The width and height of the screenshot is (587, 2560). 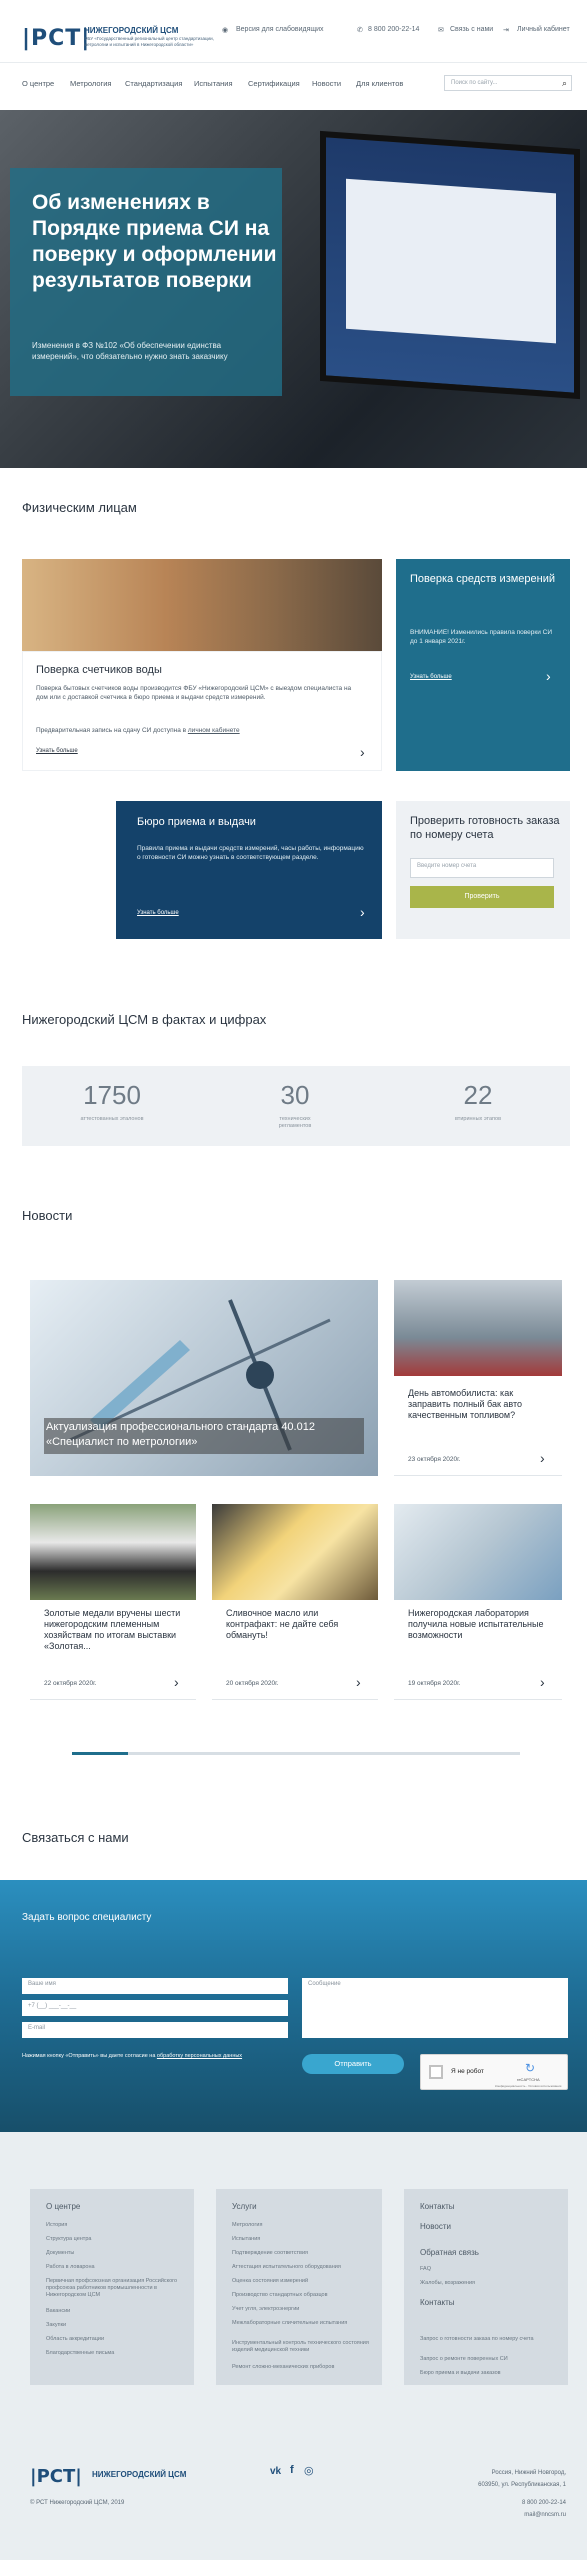 I want to click on news-date: 23 октября 2020г., so click(x=434, y=1459).